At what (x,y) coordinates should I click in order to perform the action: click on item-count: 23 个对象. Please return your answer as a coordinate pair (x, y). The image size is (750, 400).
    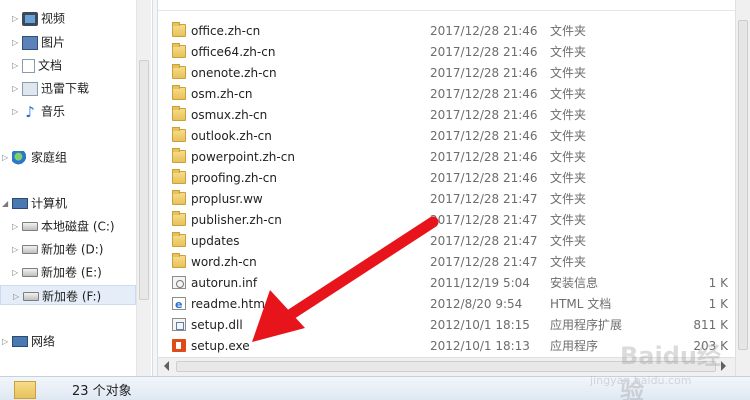
    Looking at the image, I should click on (102, 391).